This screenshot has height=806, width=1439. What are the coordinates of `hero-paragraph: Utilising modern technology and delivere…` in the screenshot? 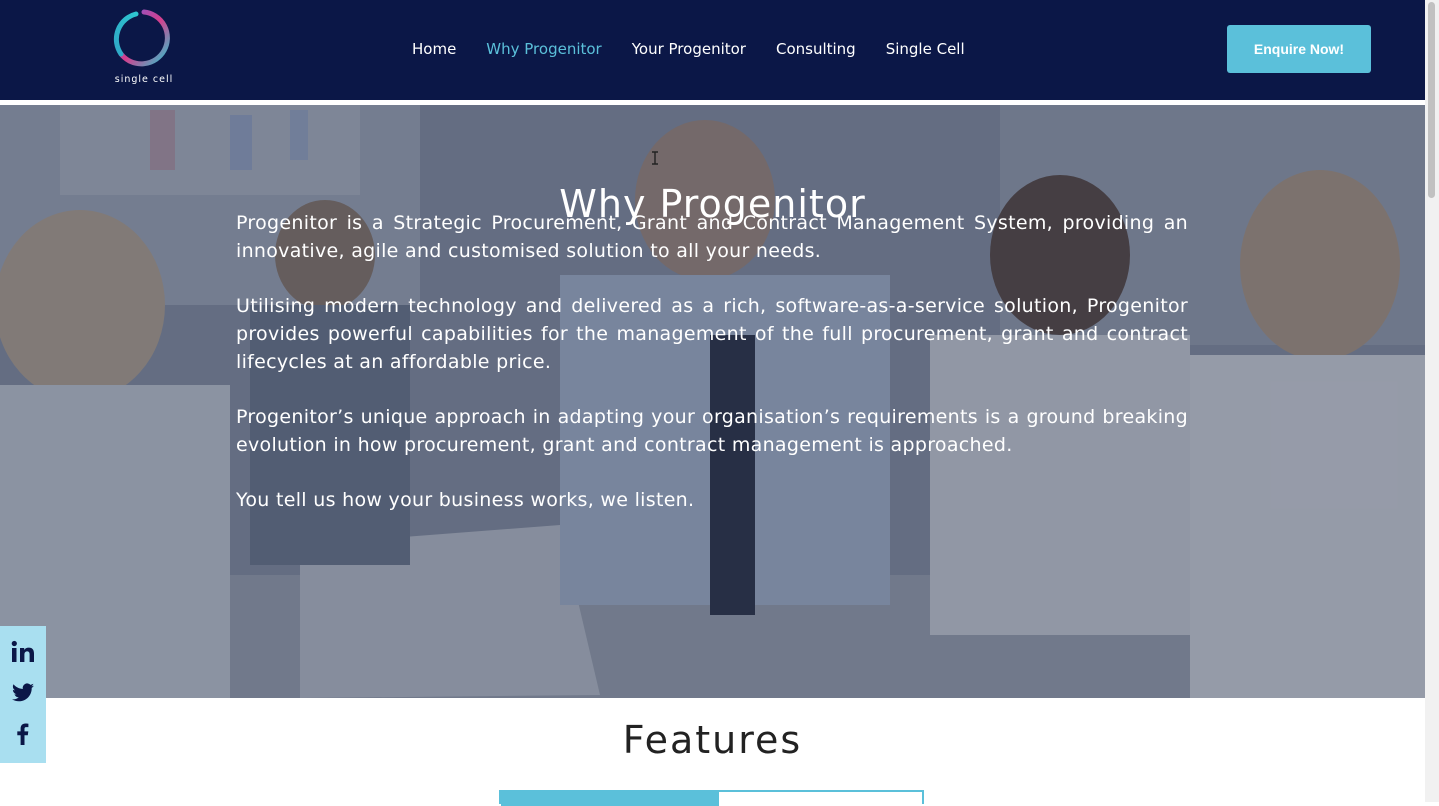 It's located at (712, 334).